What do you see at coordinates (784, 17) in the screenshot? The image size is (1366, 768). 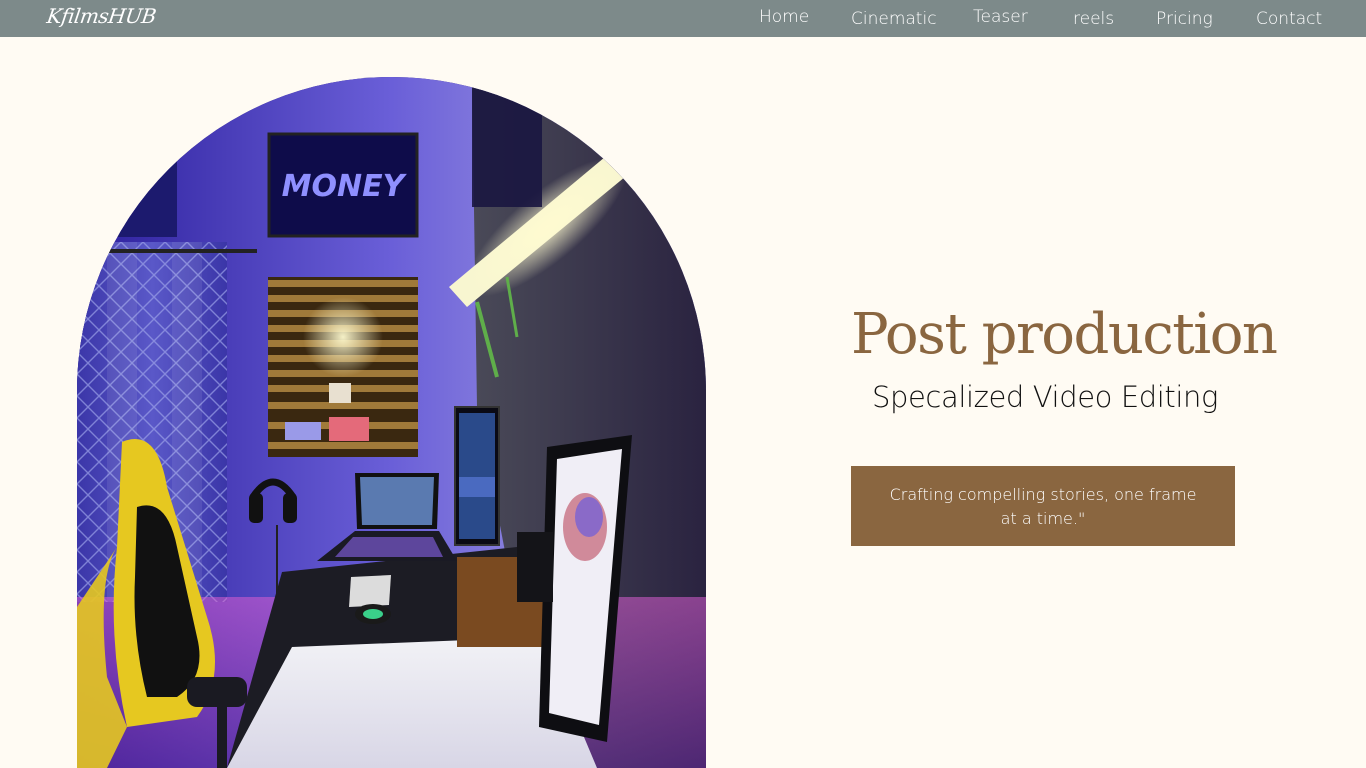 I see `nav-link-home: Home` at bounding box center [784, 17].